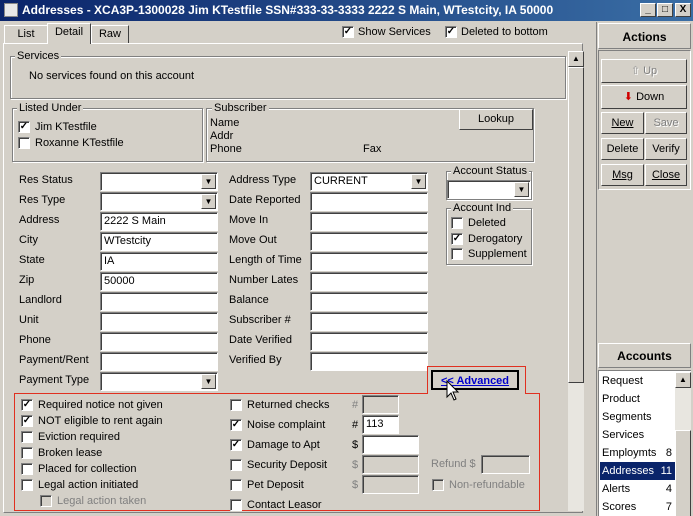 The width and height of the screenshot is (693, 516). What do you see at coordinates (627, 417) in the screenshot?
I see `accounts-item-label: Segments` at bounding box center [627, 417].